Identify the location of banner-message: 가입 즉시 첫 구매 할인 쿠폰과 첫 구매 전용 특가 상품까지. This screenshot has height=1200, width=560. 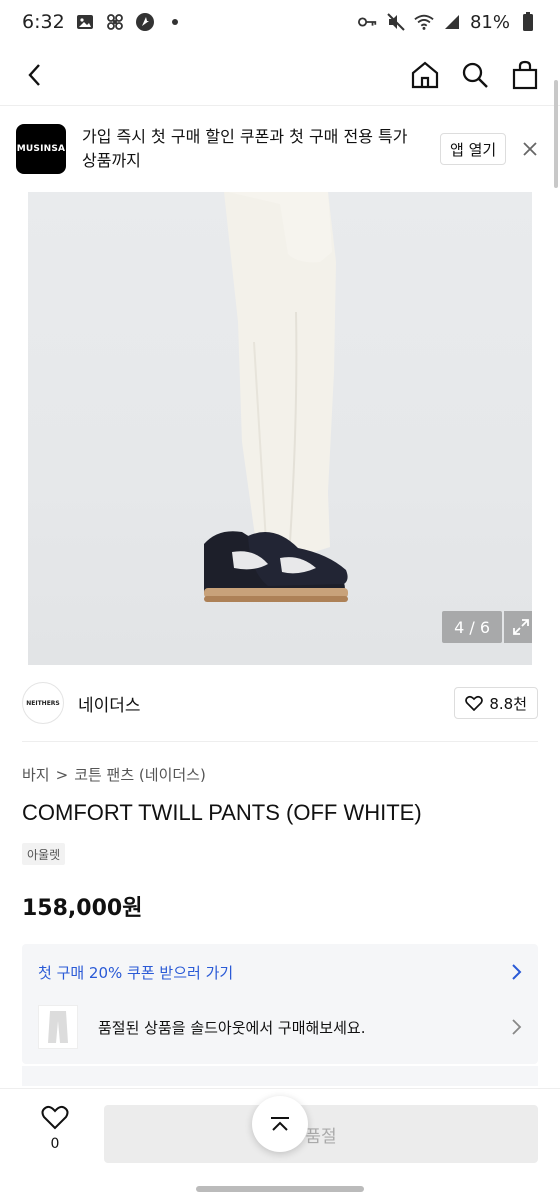
(245, 148).